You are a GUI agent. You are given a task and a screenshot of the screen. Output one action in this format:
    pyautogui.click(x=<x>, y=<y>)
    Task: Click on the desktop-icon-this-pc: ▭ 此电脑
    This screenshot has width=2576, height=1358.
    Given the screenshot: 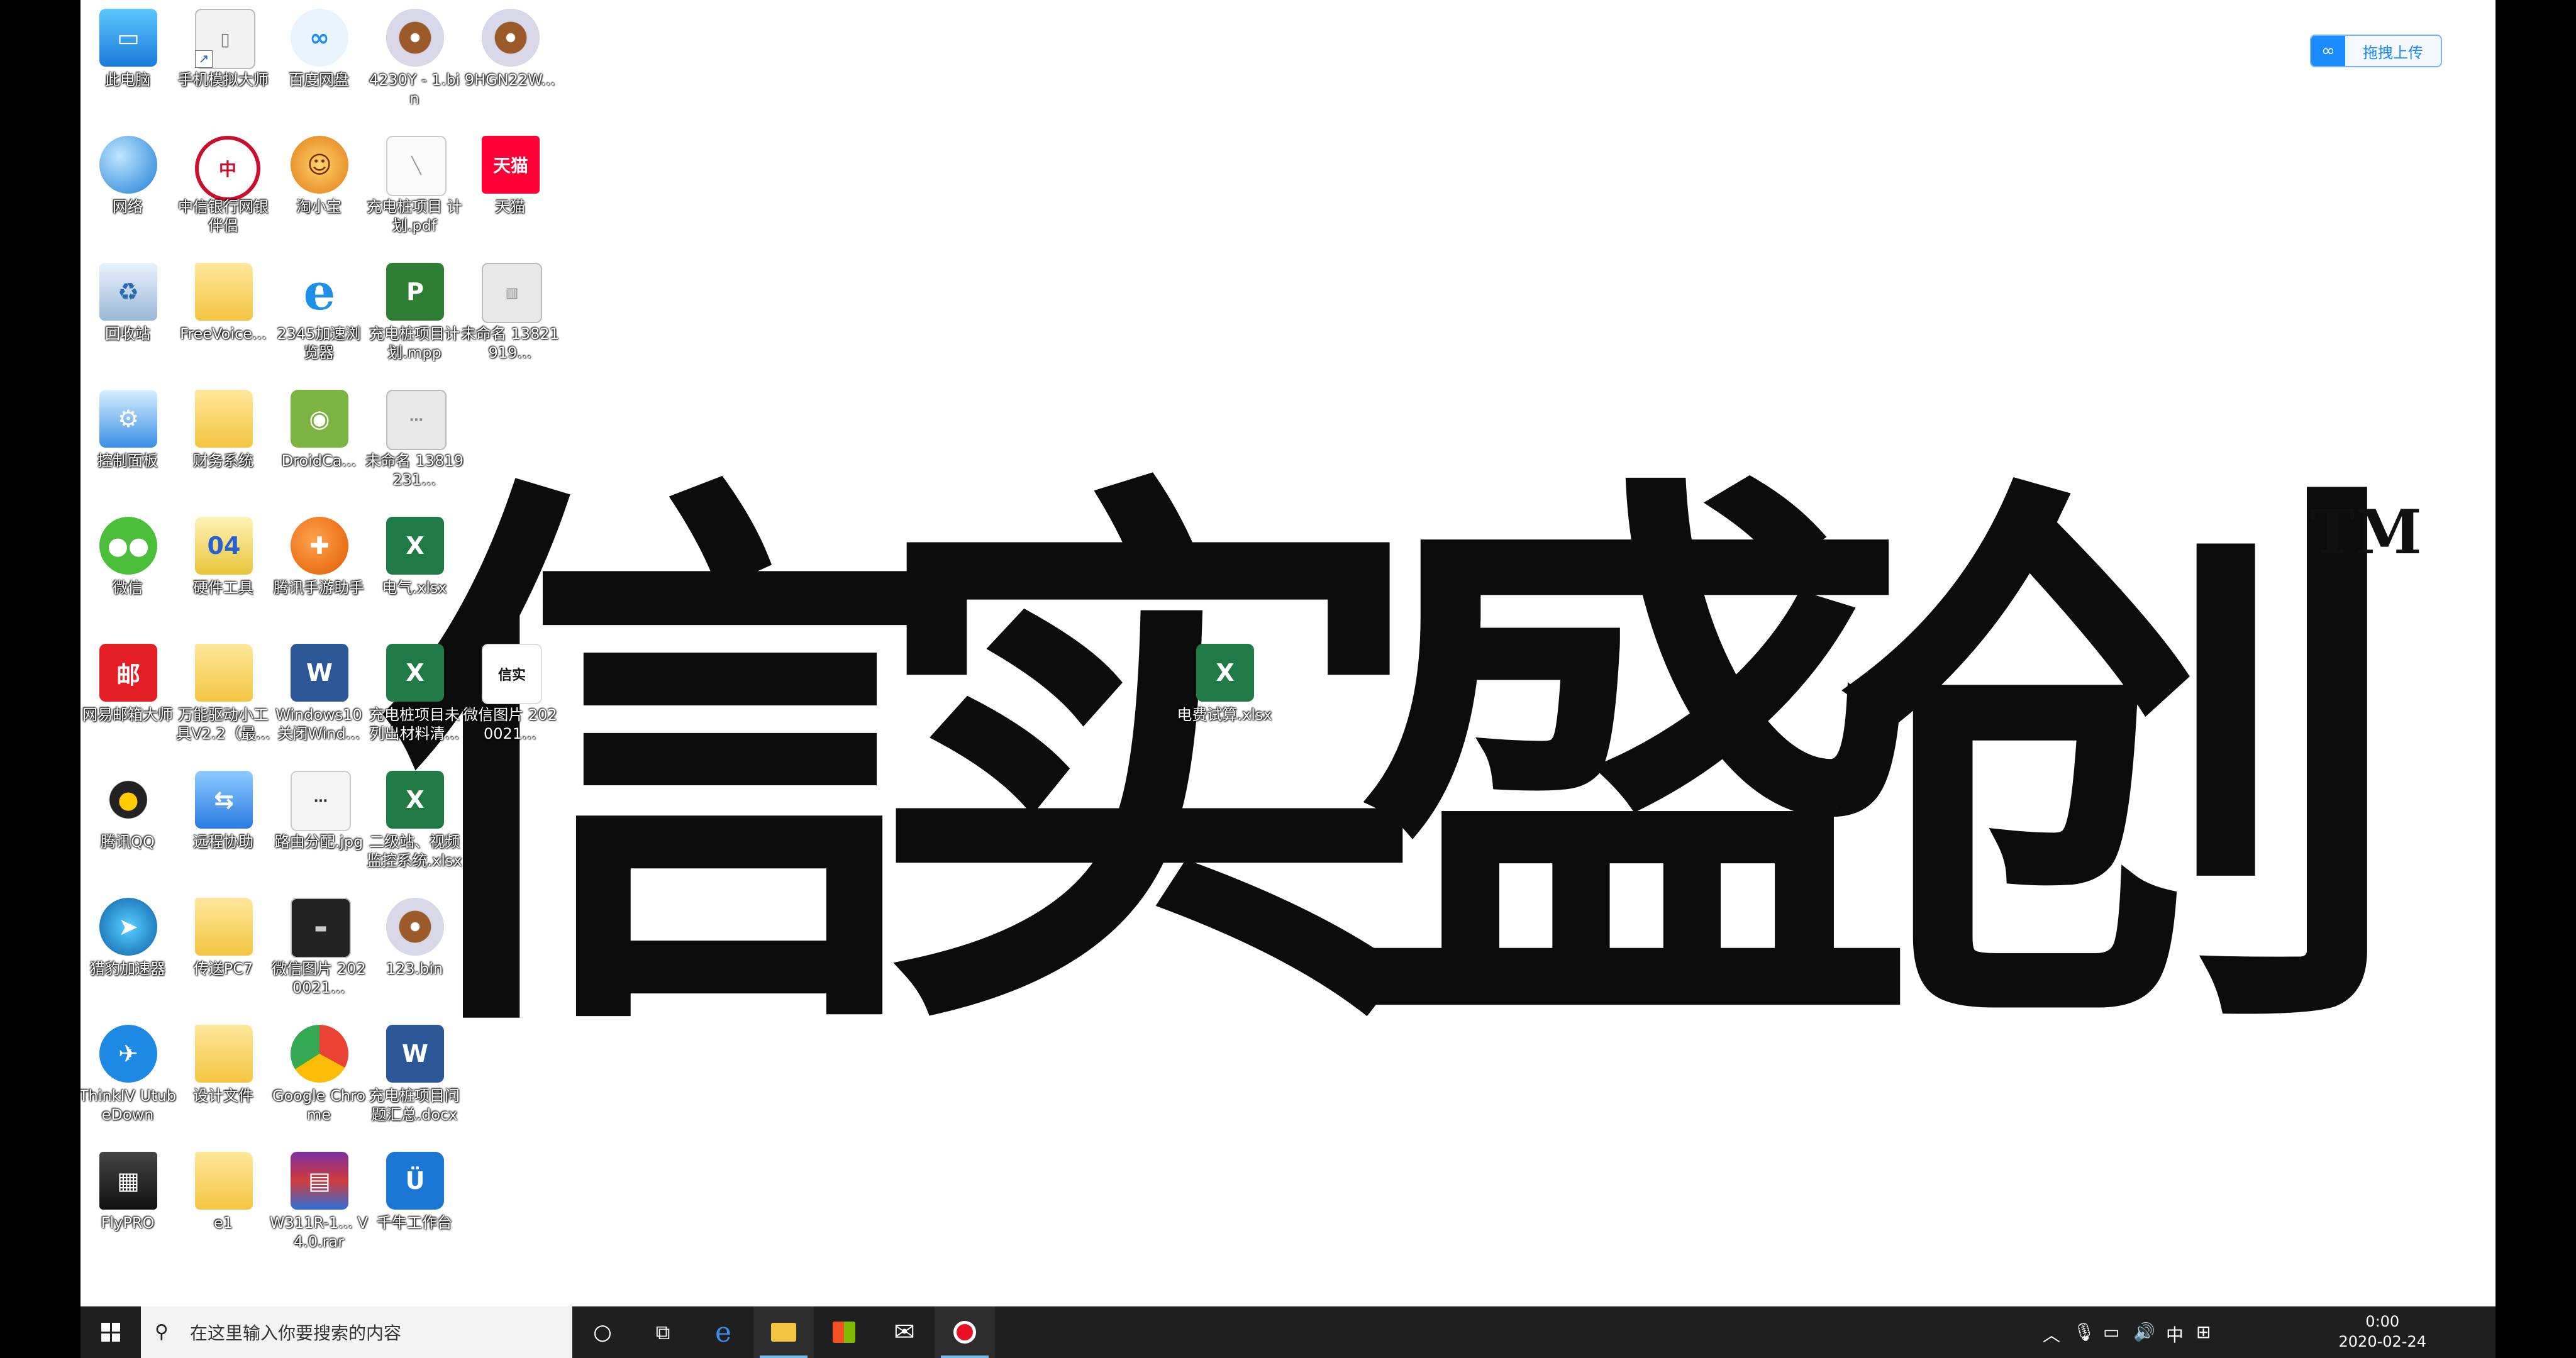 What is the action you would take?
    pyautogui.click(x=127, y=61)
    